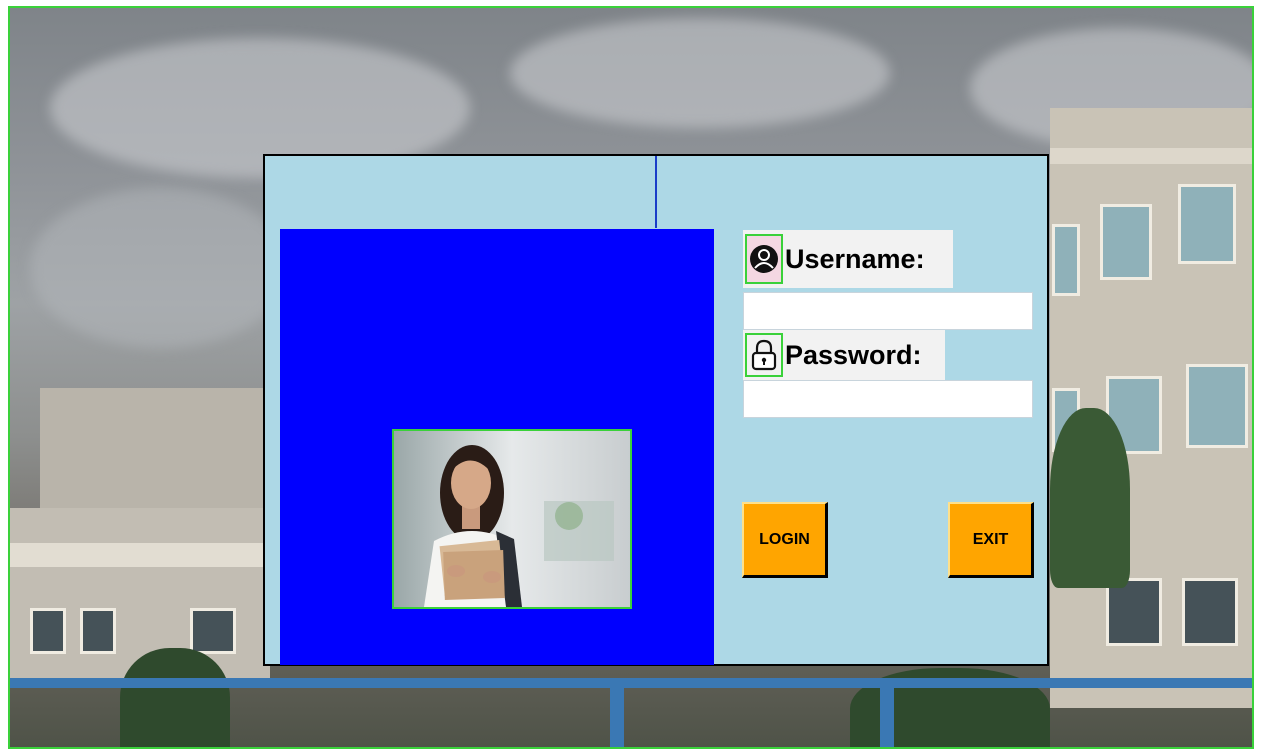 This screenshot has height=749, width=1262. What do you see at coordinates (888, 399) in the screenshot?
I see `password-input` at bounding box center [888, 399].